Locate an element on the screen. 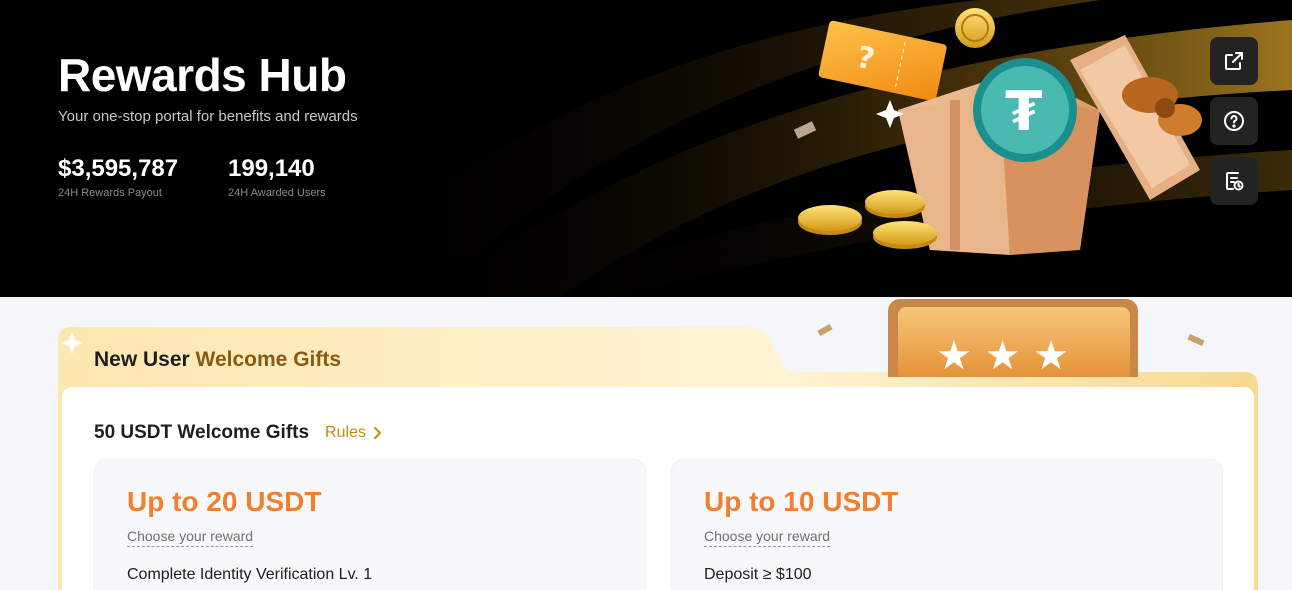  panel-title: 50 USDT Welcome Gifts is located at coordinates (202, 432).